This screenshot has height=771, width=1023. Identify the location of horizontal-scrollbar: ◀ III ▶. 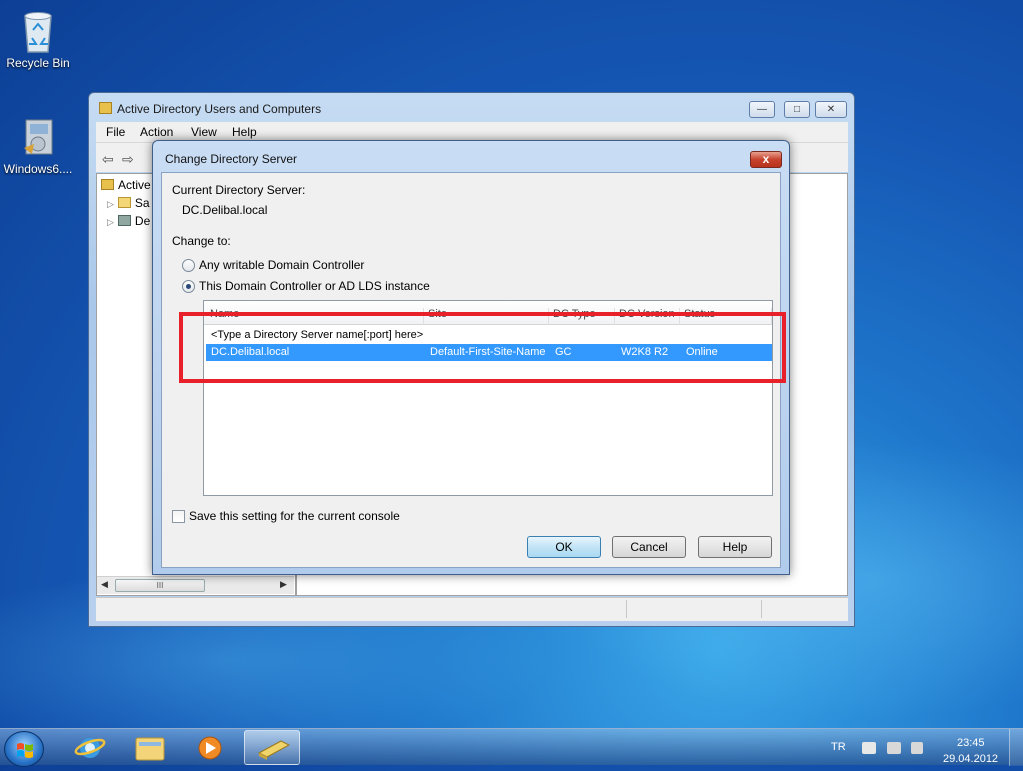
(195, 585).